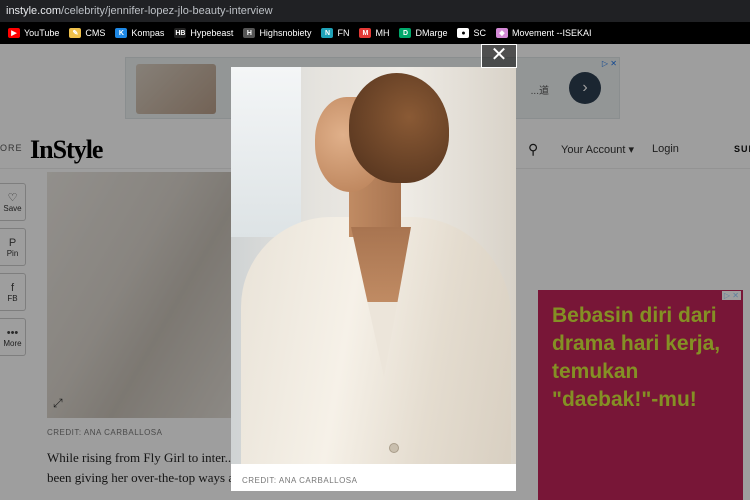  I want to click on bookmark-movement-isekai: ◆ Movement --ISEKAI, so click(544, 33).